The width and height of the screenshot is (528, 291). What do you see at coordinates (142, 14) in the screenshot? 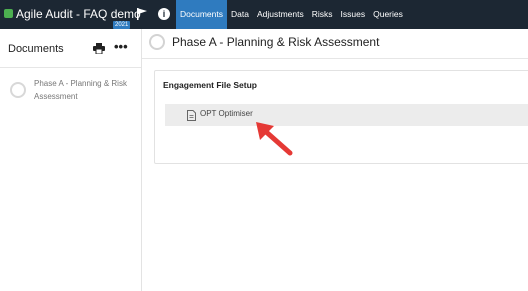
I see `flag-icon` at bounding box center [142, 14].